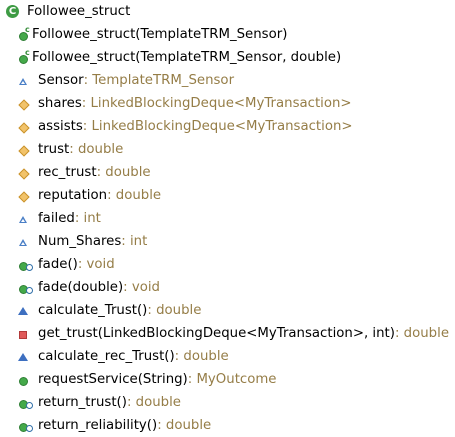  What do you see at coordinates (79, 11) in the screenshot?
I see `class-name: Followee_struct` at bounding box center [79, 11].